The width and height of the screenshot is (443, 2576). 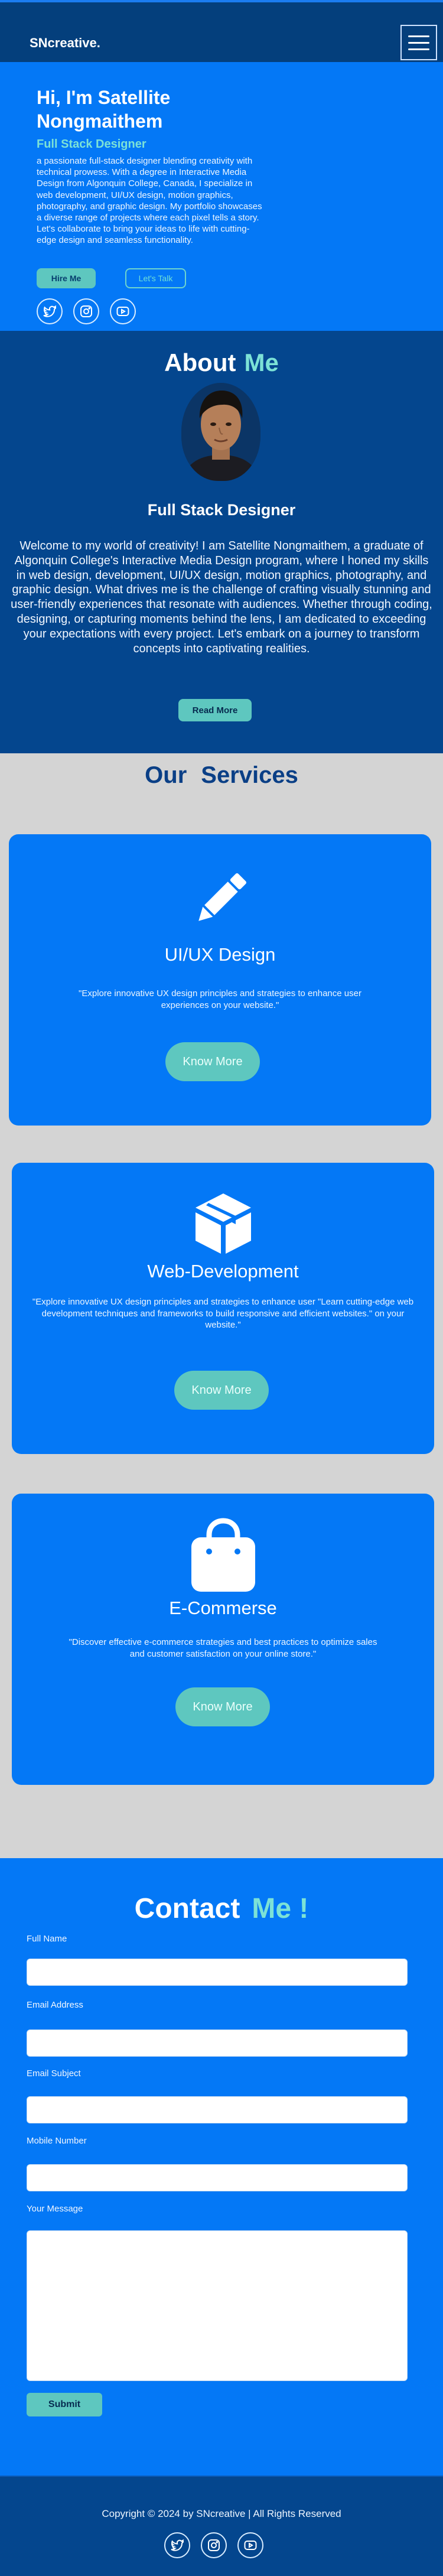 I want to click on hamburger-menu-icon, so click(x=418, y=42).